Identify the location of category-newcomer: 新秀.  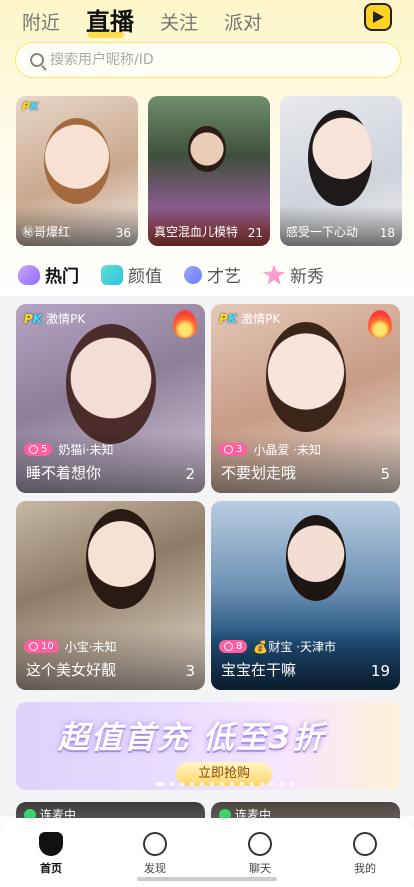
(293, 274).